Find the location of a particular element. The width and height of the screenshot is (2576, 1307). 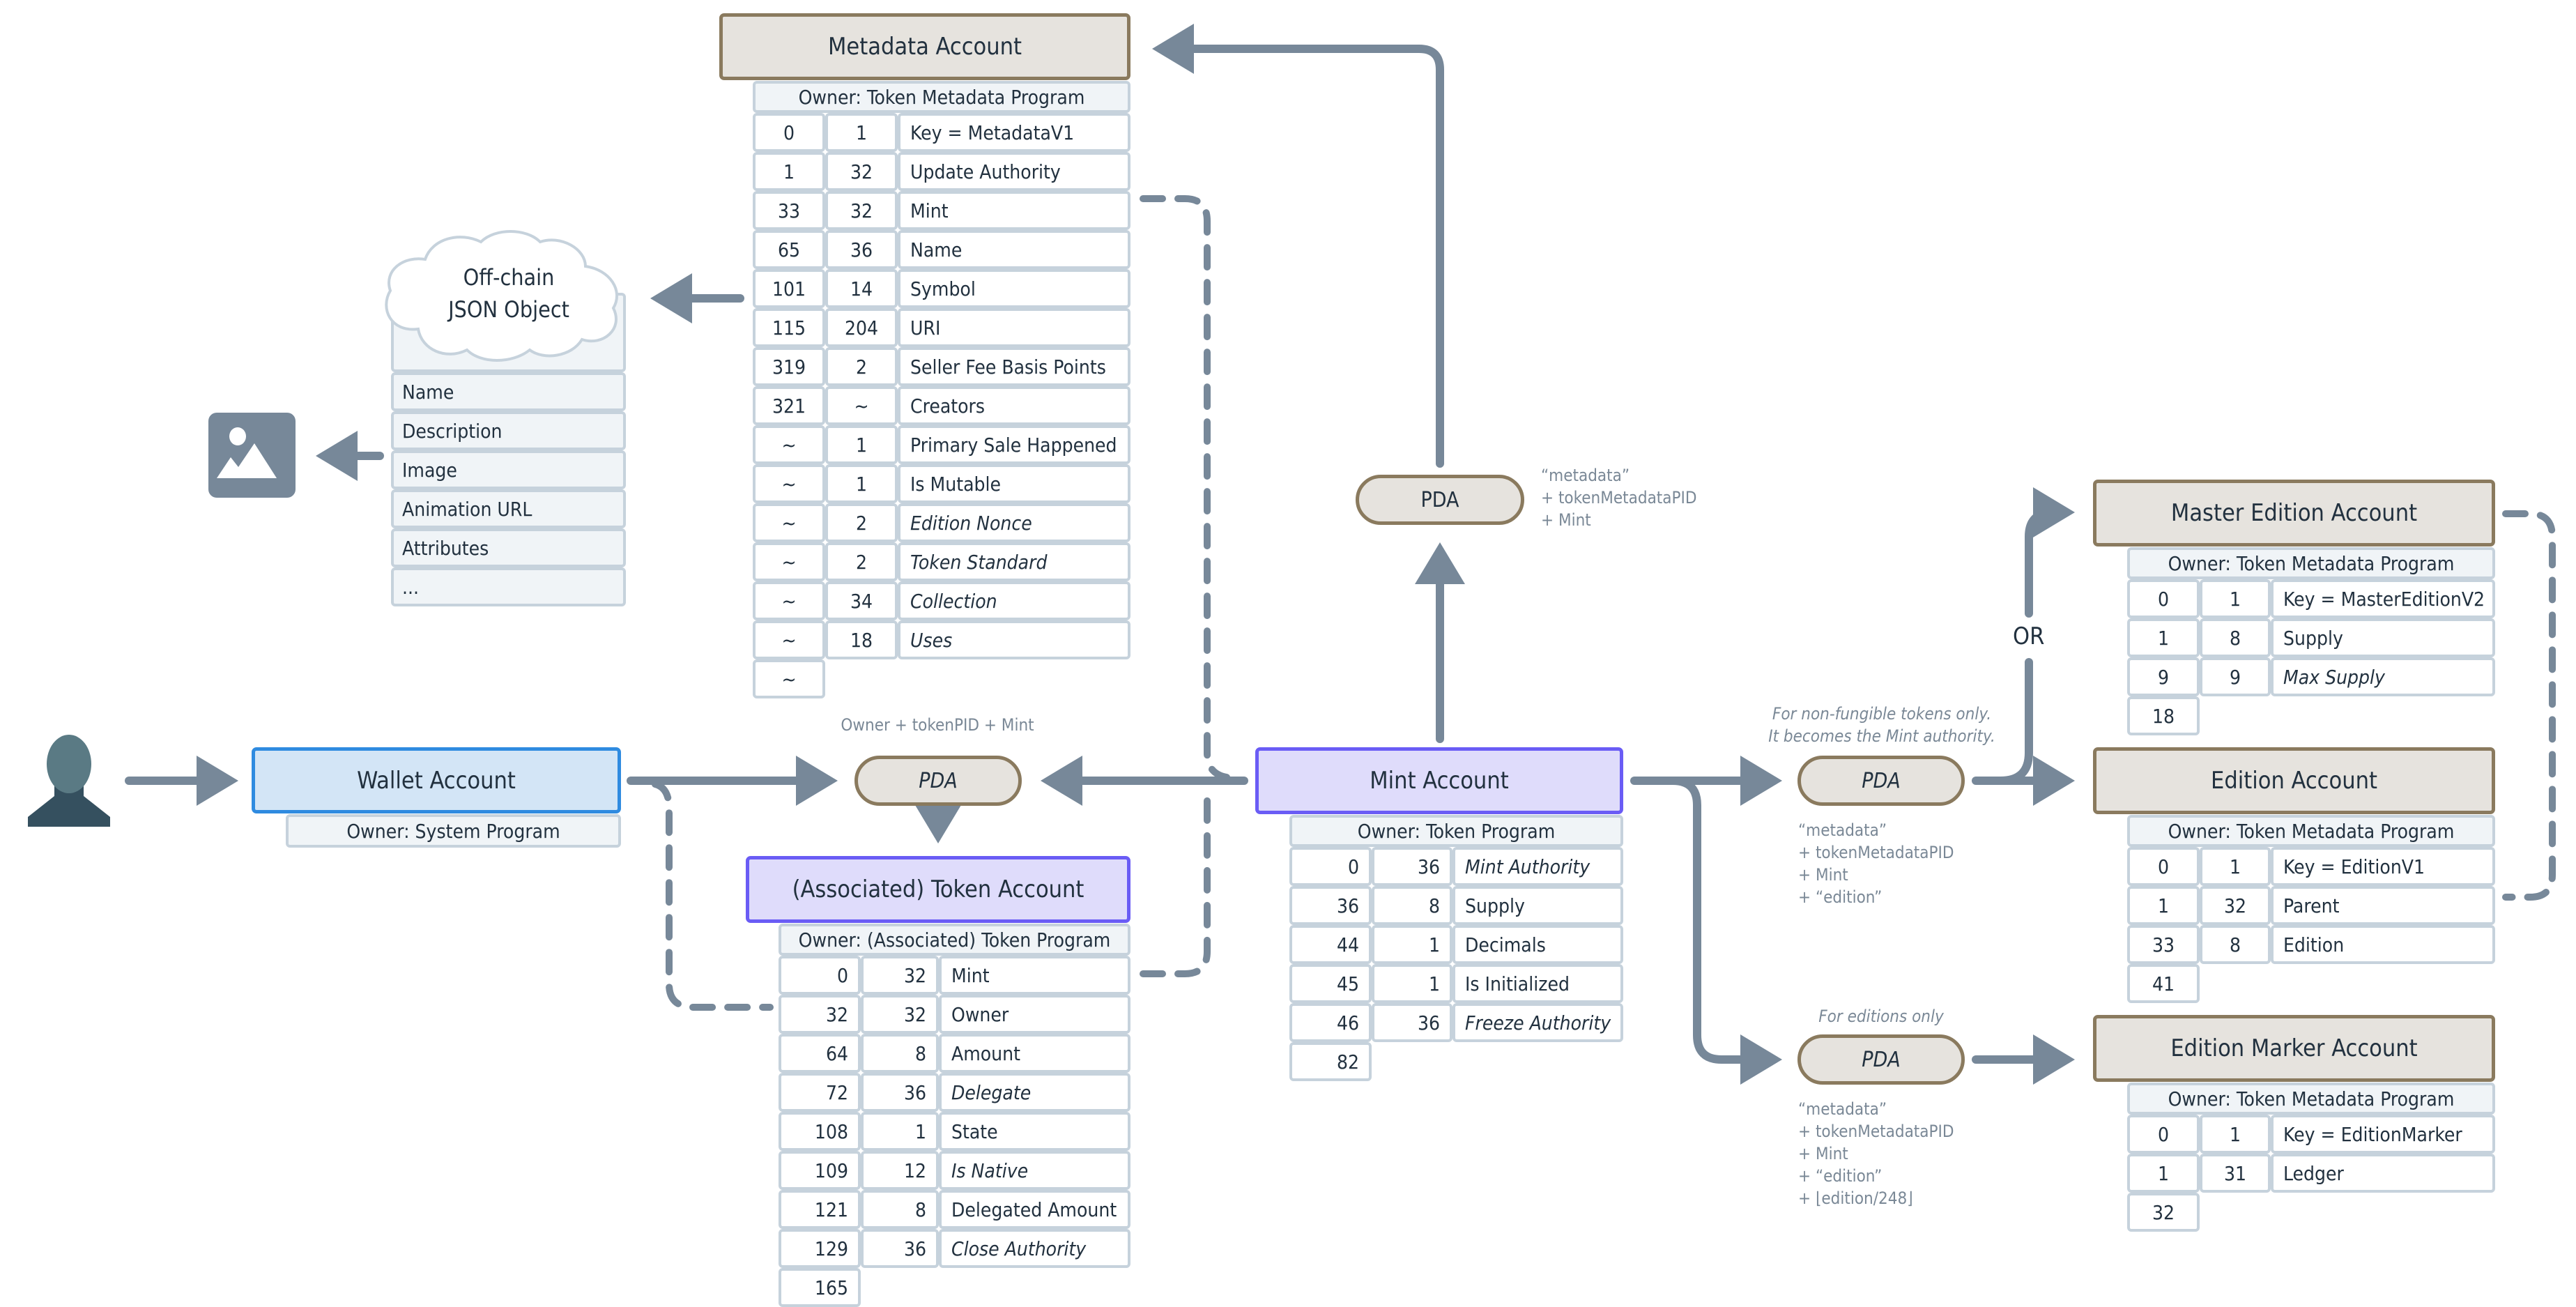

field-name: URI is located at coordinates (1014, 327).